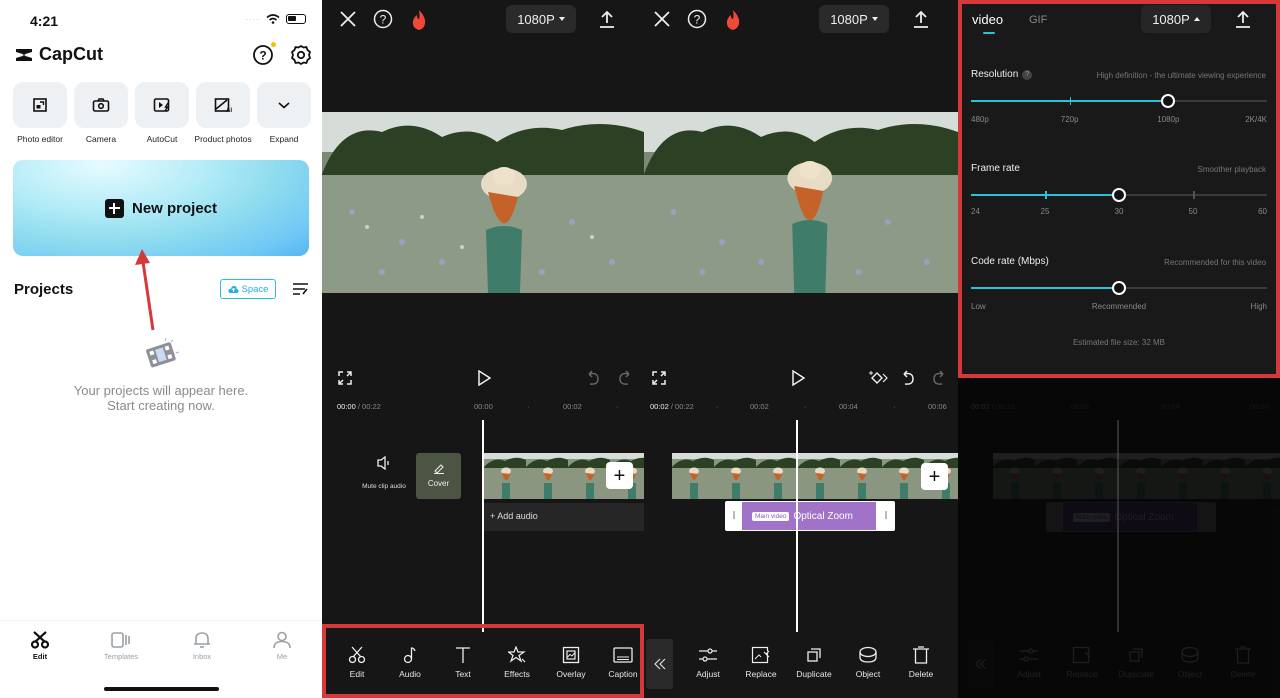  Describe the element at coordinates (734, 515) in the screenshot. I see `trim-handle-left` at that location.